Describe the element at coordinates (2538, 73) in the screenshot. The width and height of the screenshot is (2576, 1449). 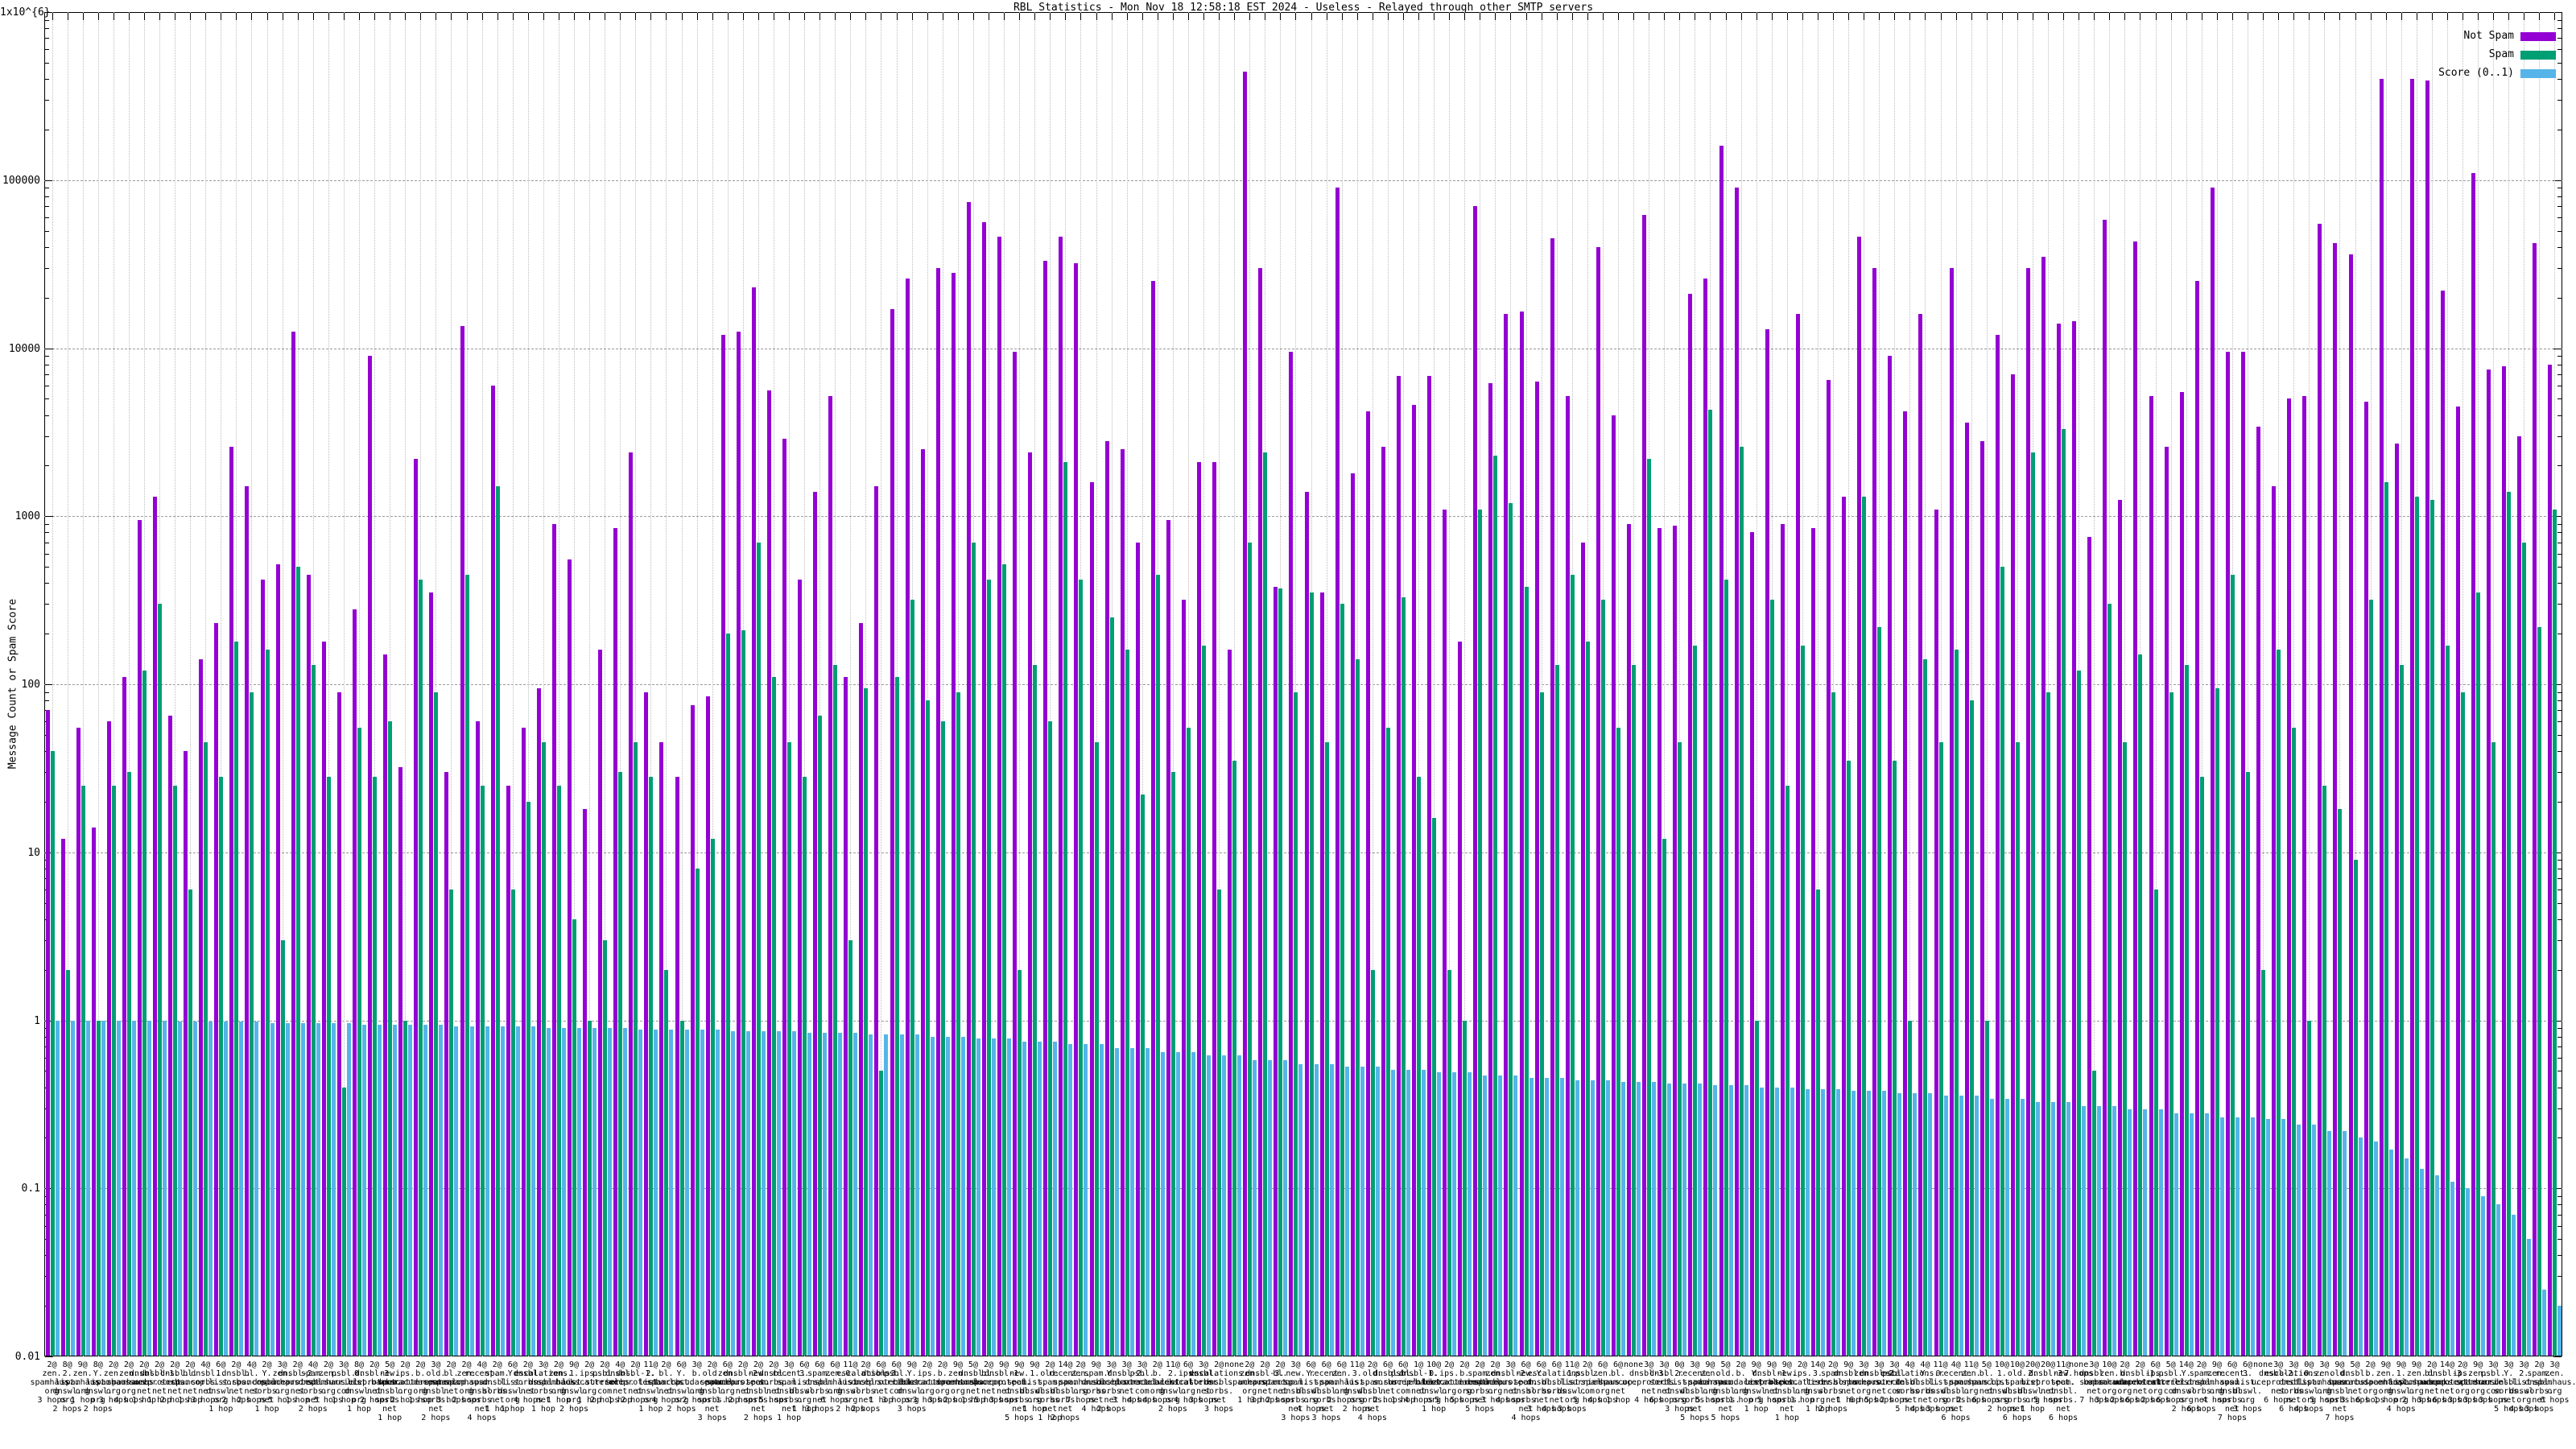
I see `legend-swatch` at that location.